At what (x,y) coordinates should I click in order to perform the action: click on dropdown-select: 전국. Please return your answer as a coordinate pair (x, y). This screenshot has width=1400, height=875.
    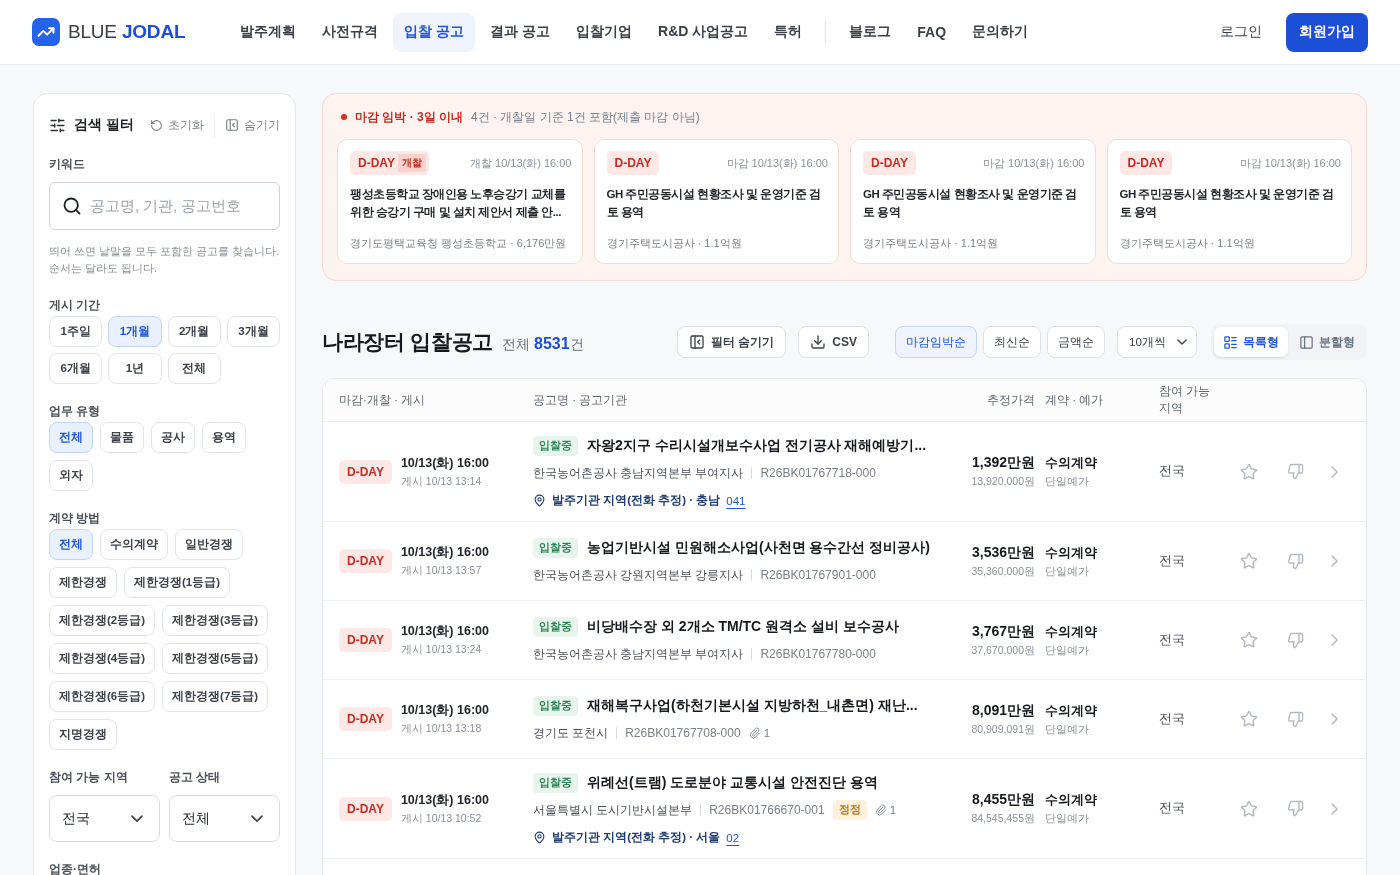
    Looking at the image, I should click on (104, 818).